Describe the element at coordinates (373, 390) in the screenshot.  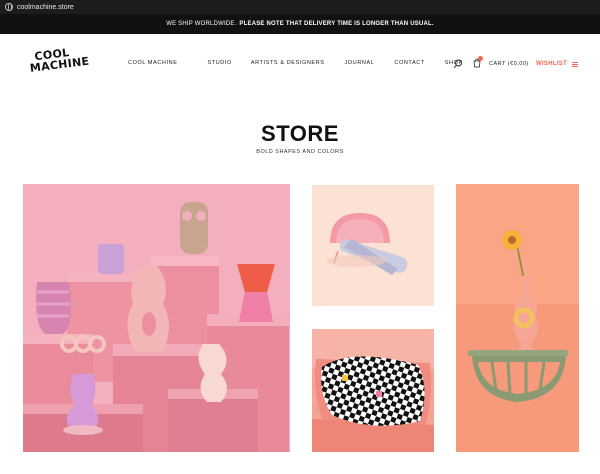
I see `product-image-checkered-cushion` at that location.